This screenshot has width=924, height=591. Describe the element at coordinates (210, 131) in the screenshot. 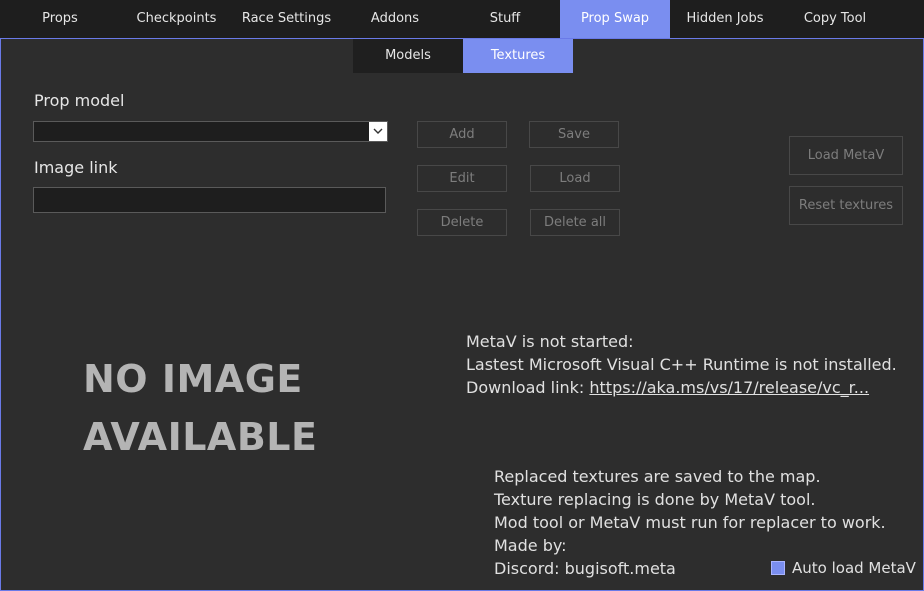

I see `prop-model-dropdown` at that location.